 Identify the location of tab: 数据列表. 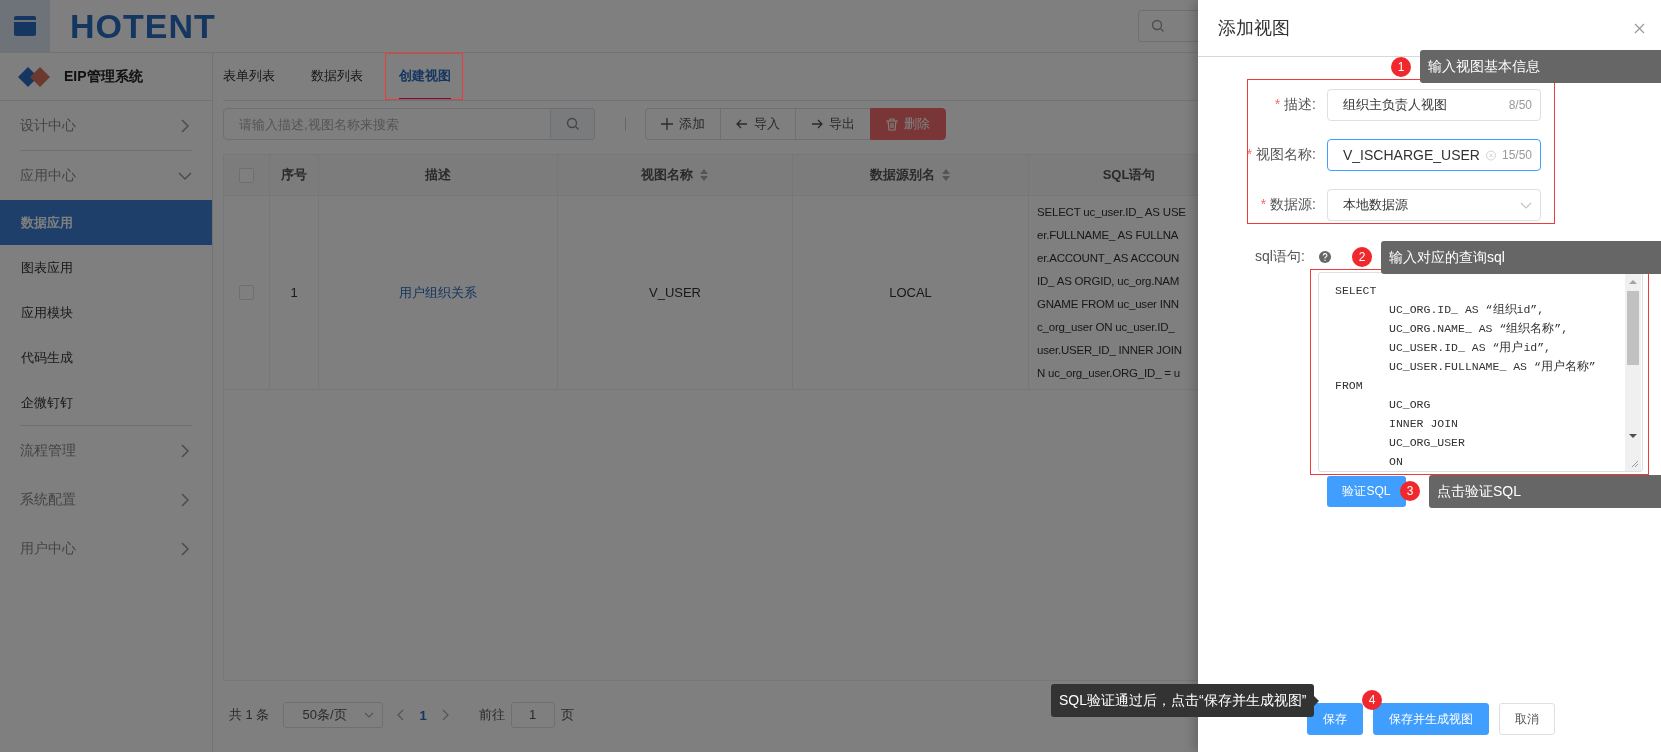
(337, 76).